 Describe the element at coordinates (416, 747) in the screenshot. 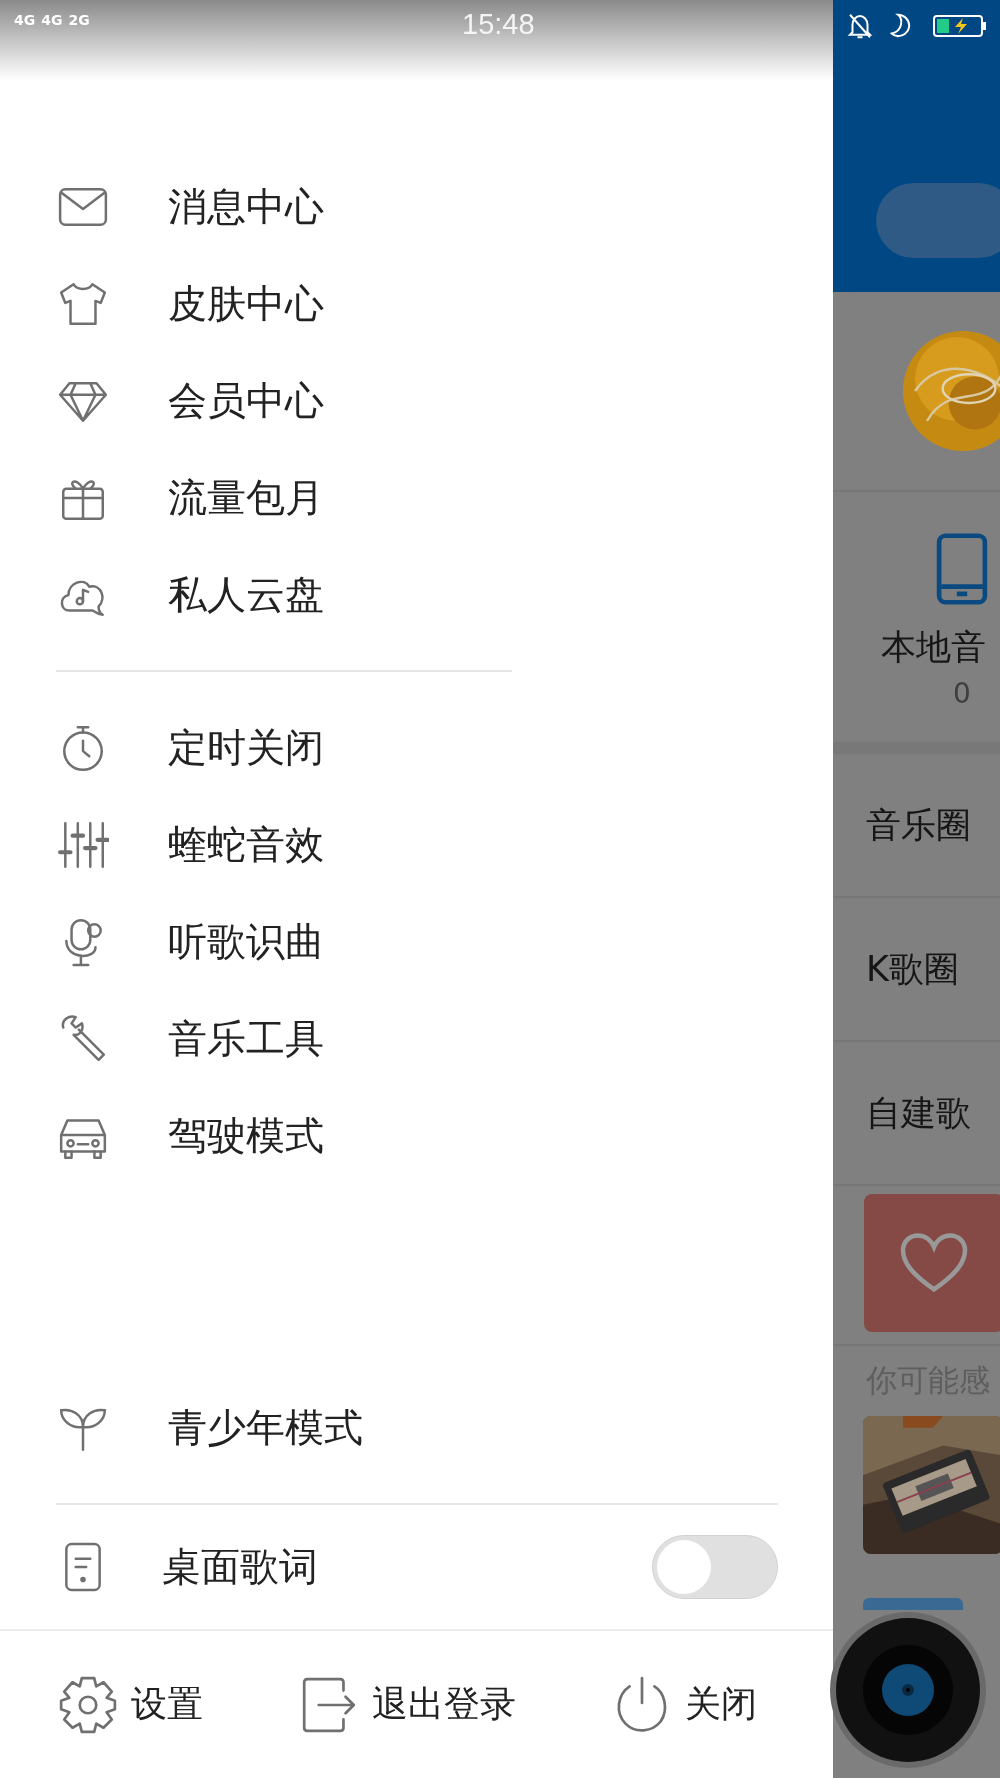

I see `menu-item: 定时关闭` at that location.